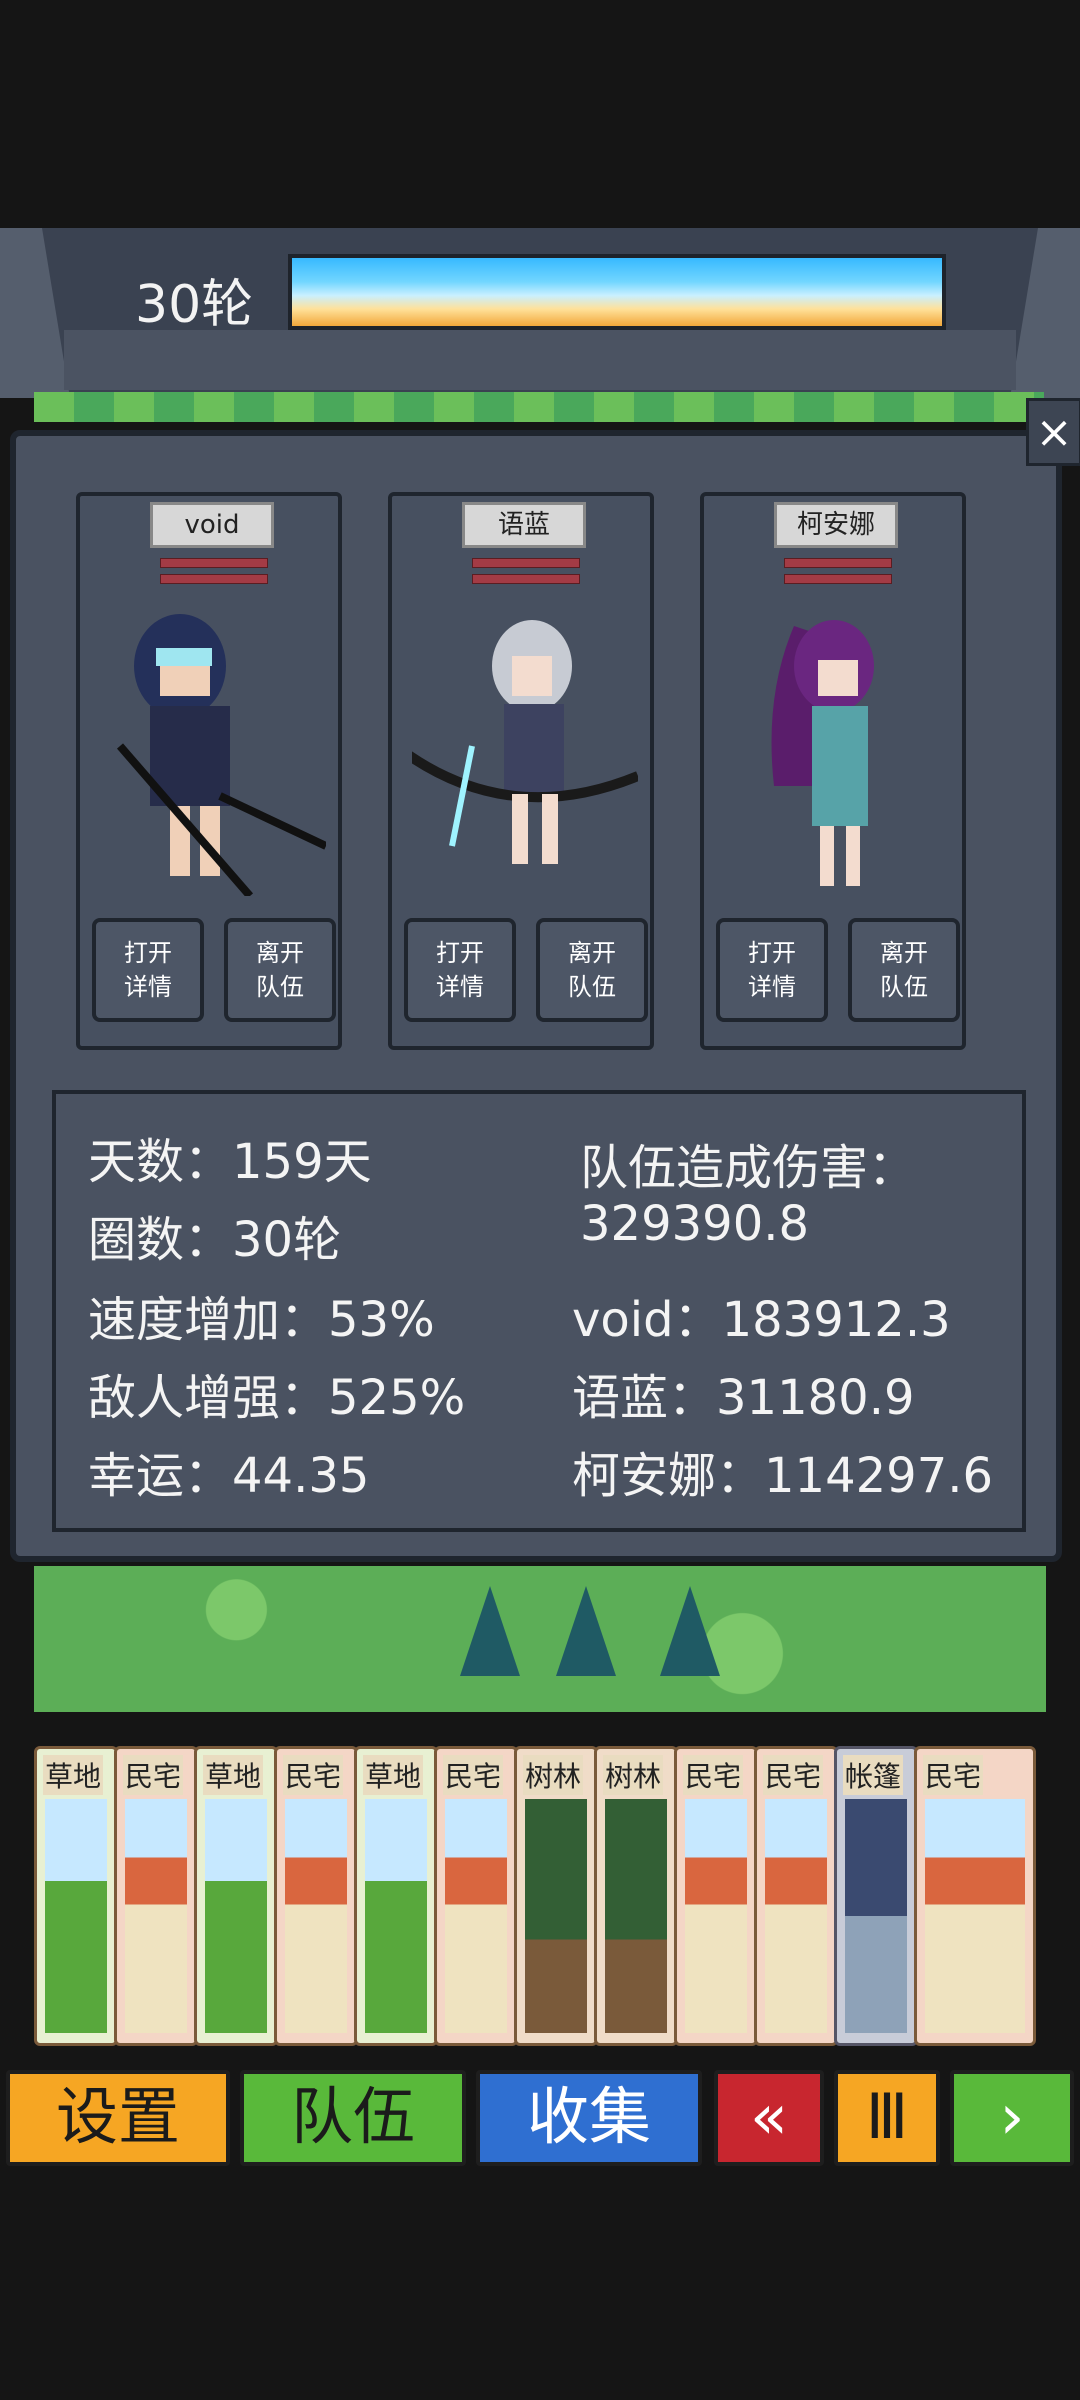 This screenshot has width=1080, height=2400. Describe the element at coordinates (277, 1398) in the screenshot. I see `enemy-stat: 敌人增强：525%` at that location.